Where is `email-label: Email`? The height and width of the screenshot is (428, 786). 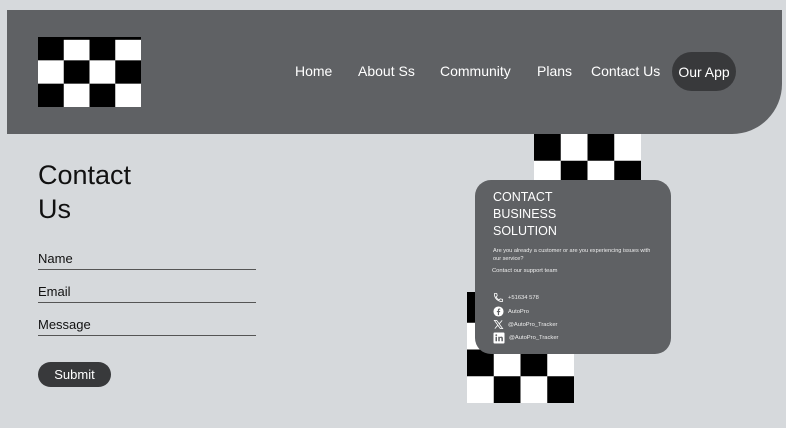
email-label: Email is located at coordinates (54, 291).